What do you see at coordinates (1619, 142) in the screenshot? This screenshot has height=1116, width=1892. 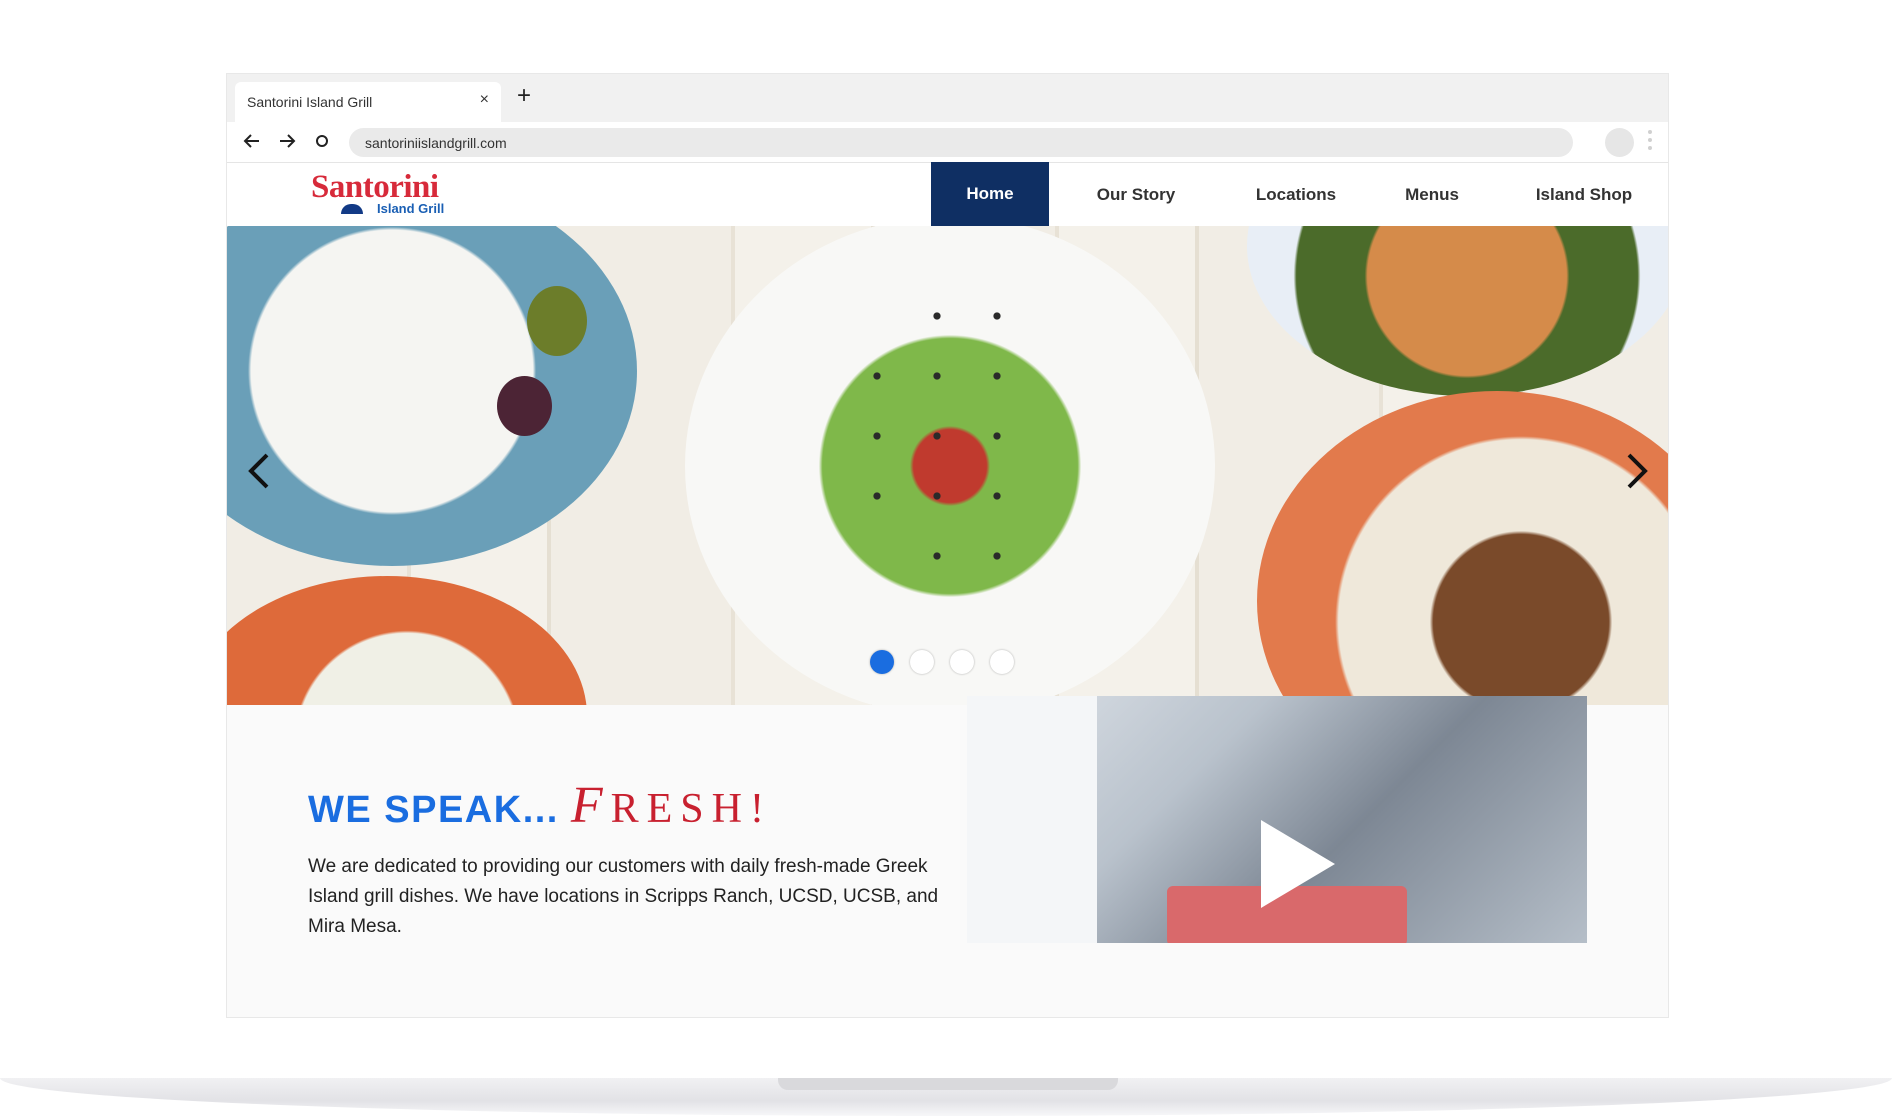 I see `profile-avatar` at bounding box center [1619, 142].